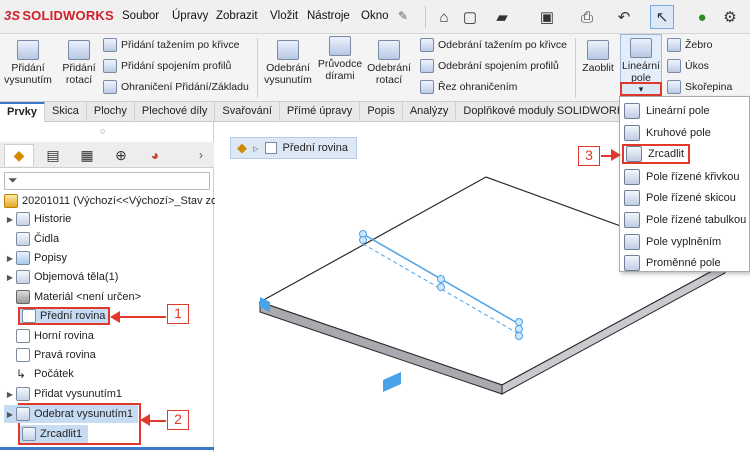  Describe the element at coordinates (667, 133) in the screenshot. I see `menu-item-kruhove-pole: Kruhové pole` at that location.